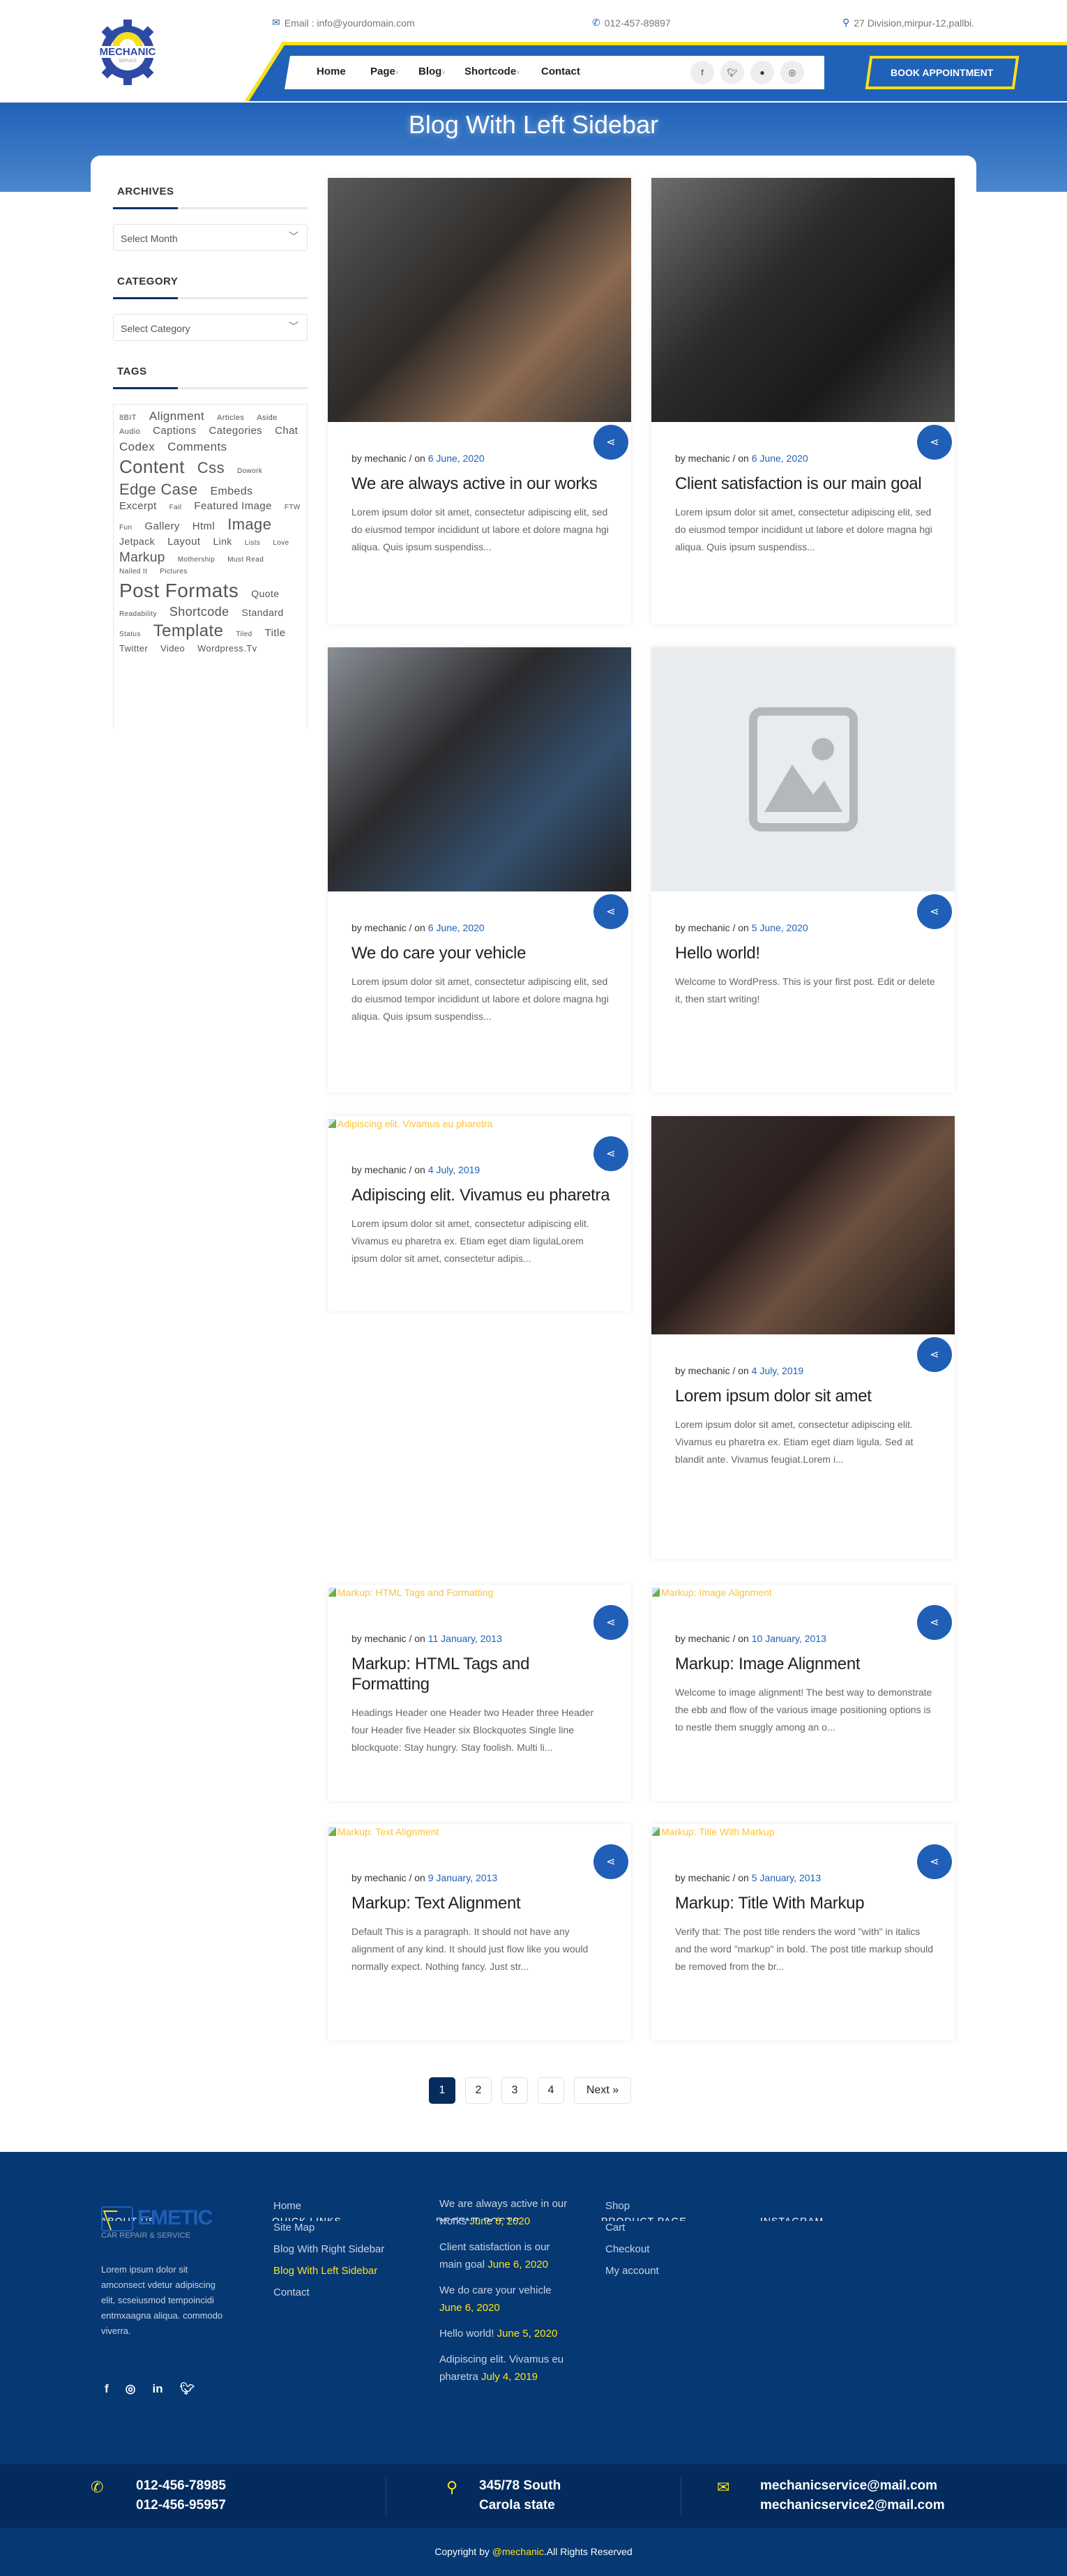 This screenshot has width=1067, height=2576. What do you see at coordinates (196, 560) in the screenshot?
I see `tag-link: Mothership` at bounding box center [196, 560].